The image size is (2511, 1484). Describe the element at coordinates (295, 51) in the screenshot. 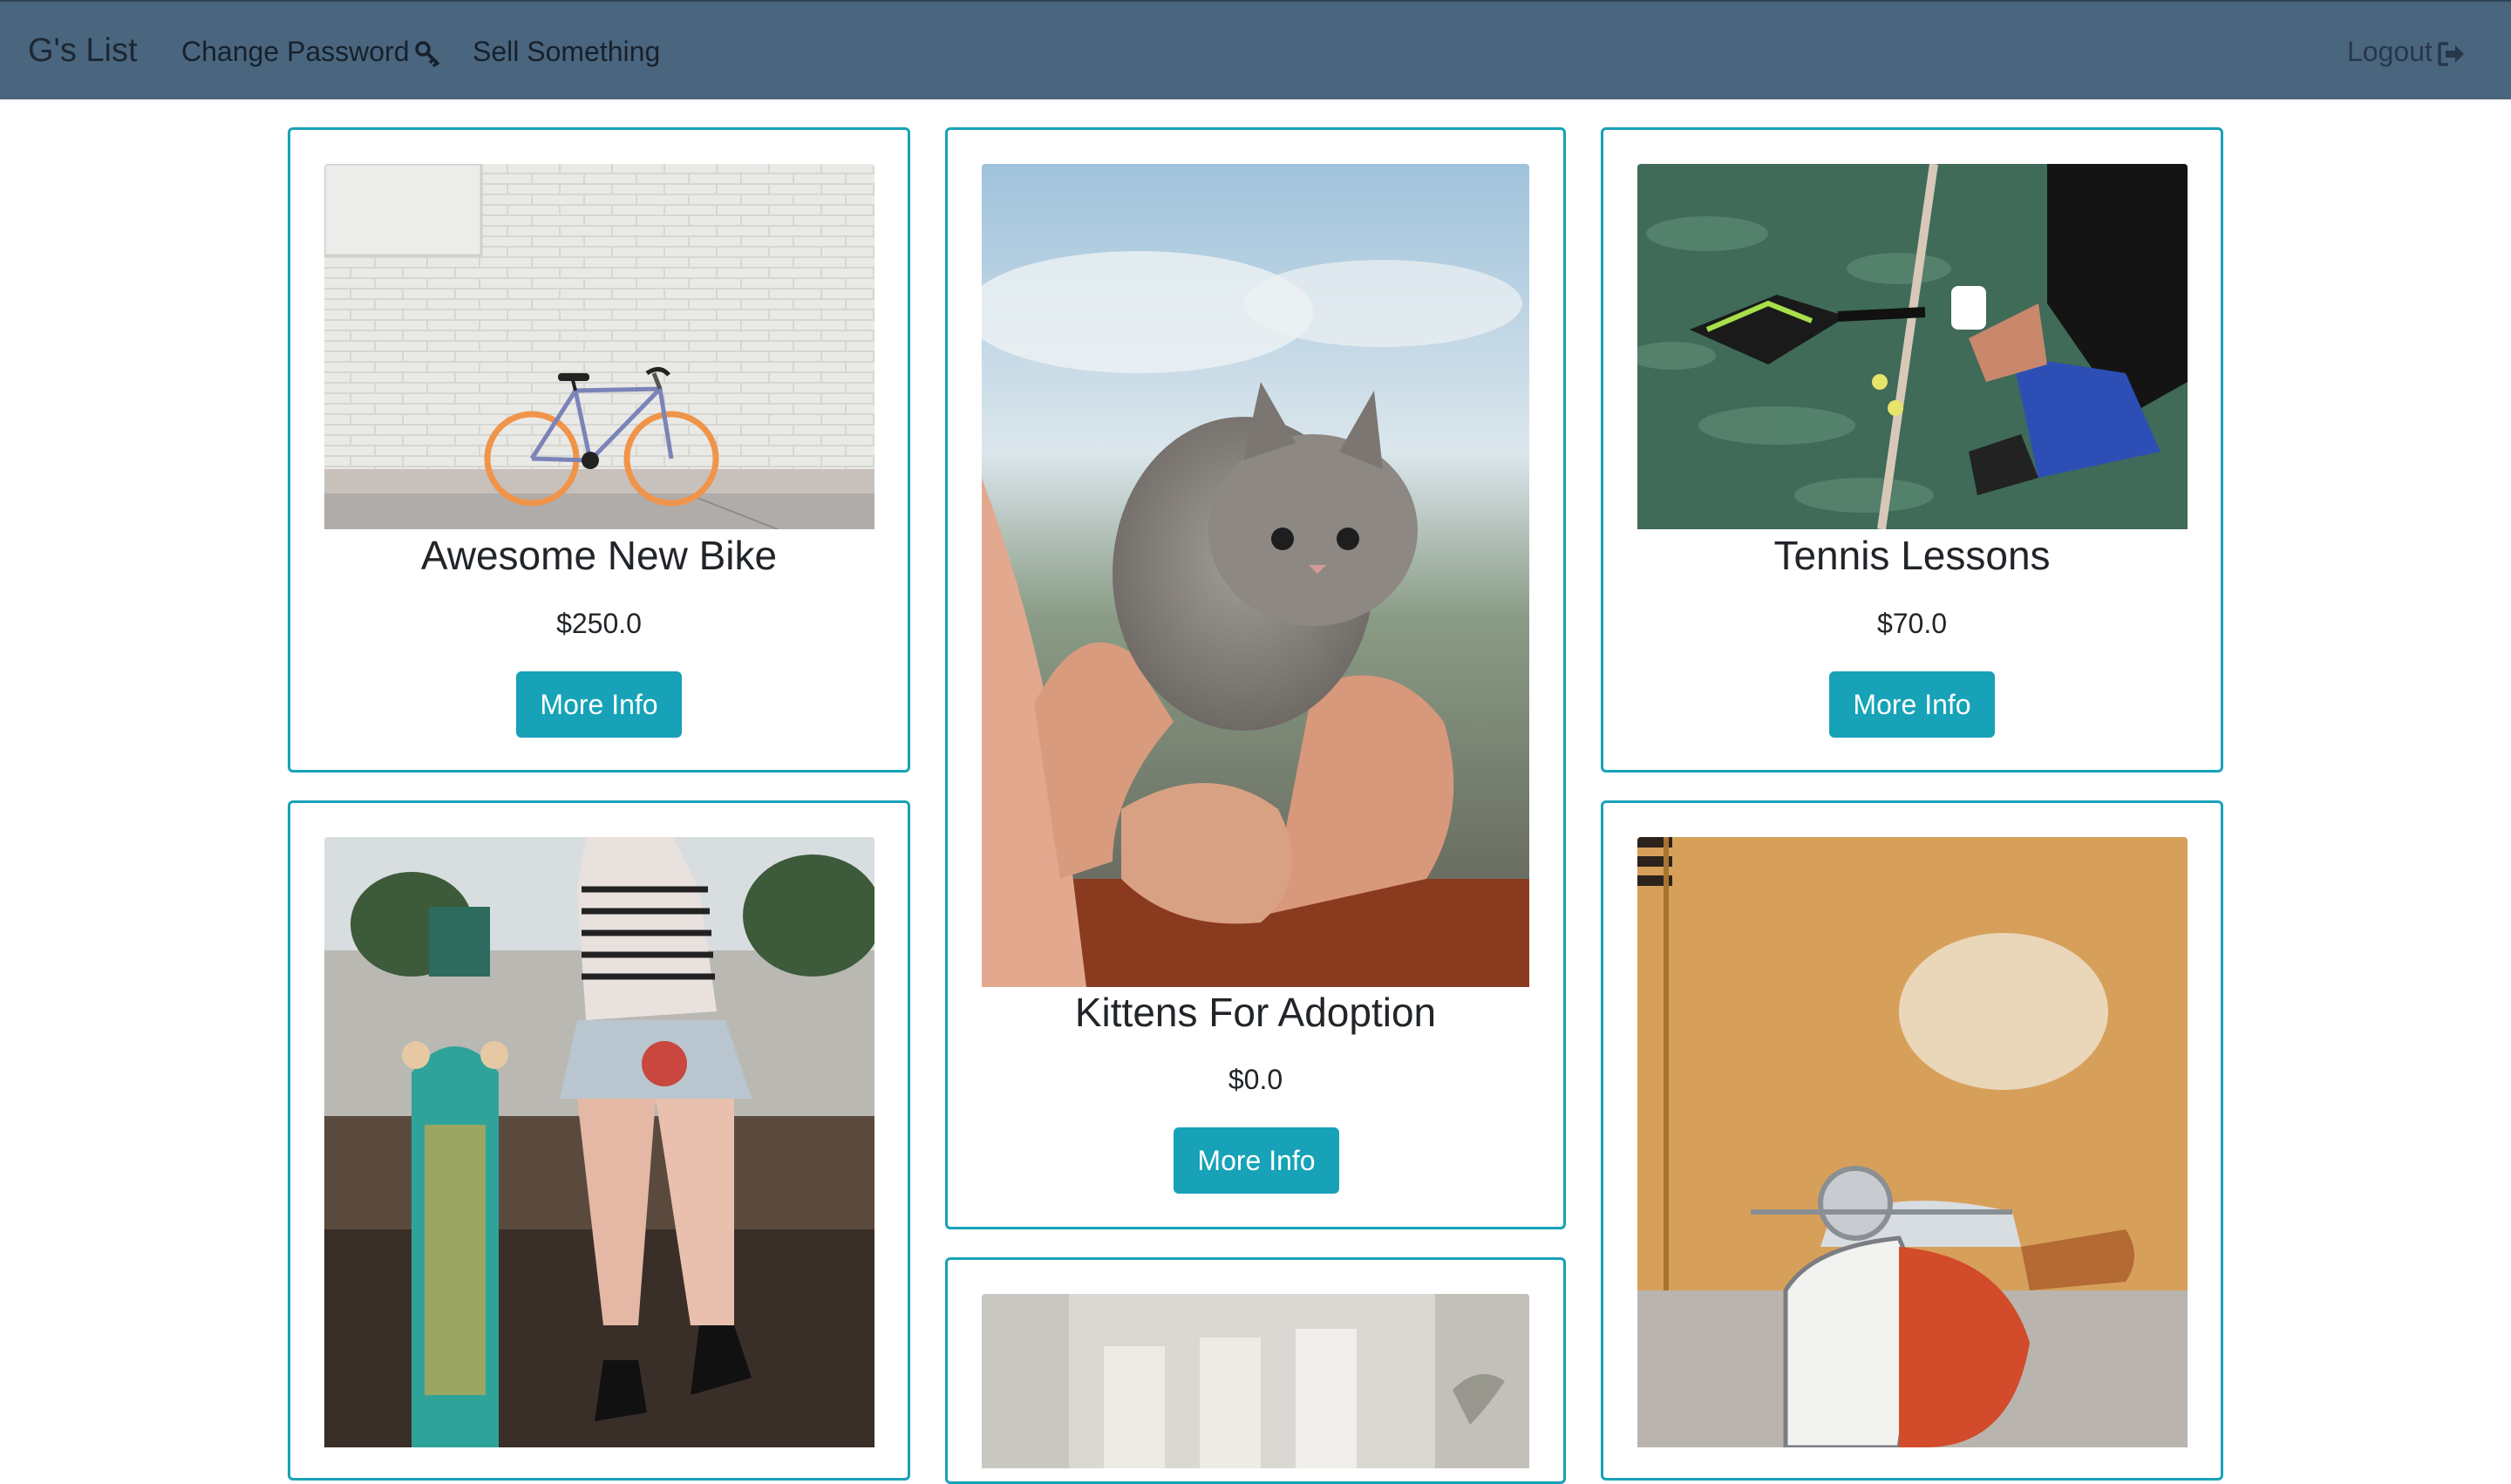

I see `change-password-label: Change Password` at that location.